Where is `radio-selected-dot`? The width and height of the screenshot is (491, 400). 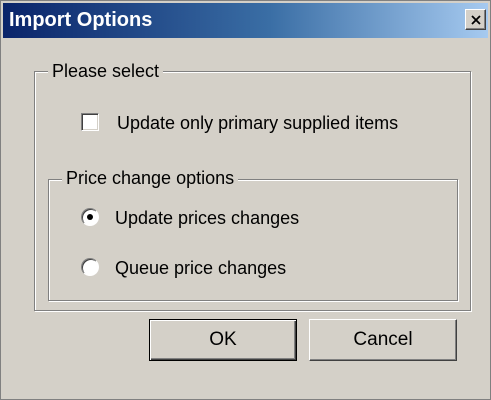 radio-selected-dot is located at coordinates (90, 217).